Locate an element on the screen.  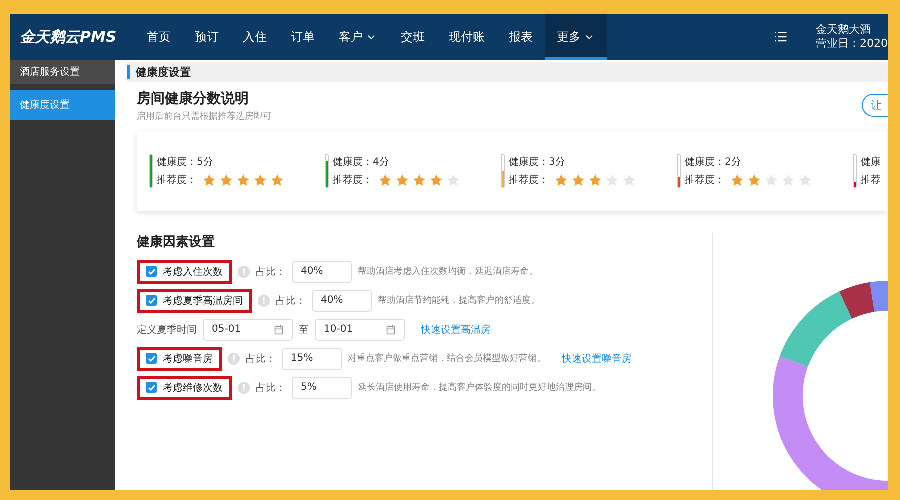
nav-tab: 客户 is located at coordinates (358, 37).